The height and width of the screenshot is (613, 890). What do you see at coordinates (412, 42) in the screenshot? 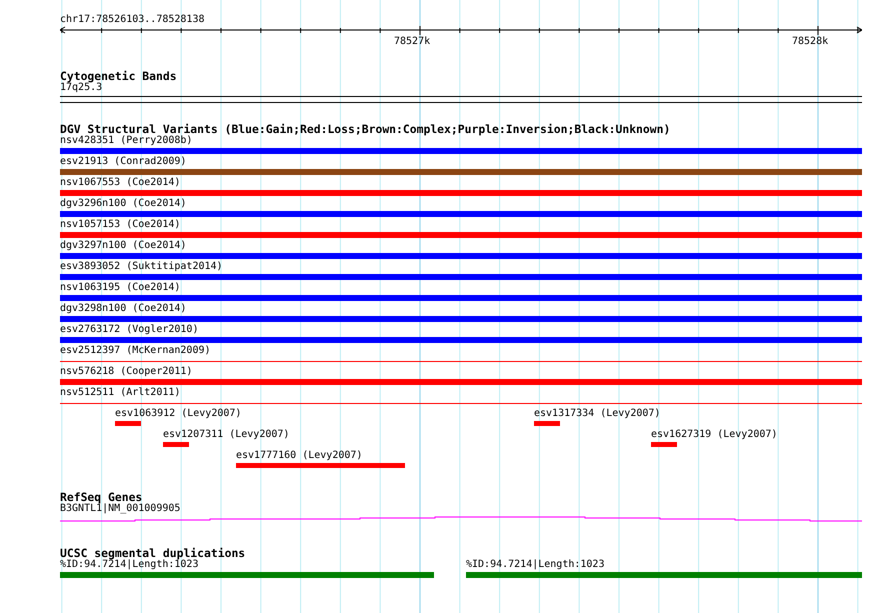
I see `tick-label: 78527k` at bounding box center [412, 42].